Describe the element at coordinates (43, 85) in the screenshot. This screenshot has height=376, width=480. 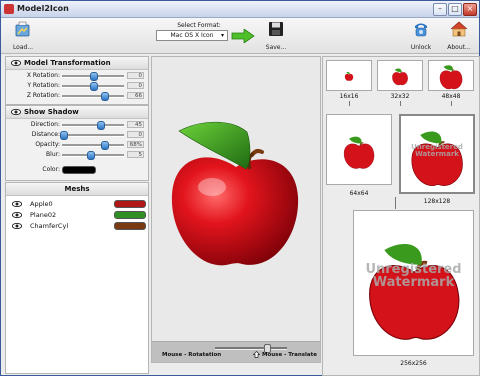
I see `rotation-label: Y Rotation:` at that location.